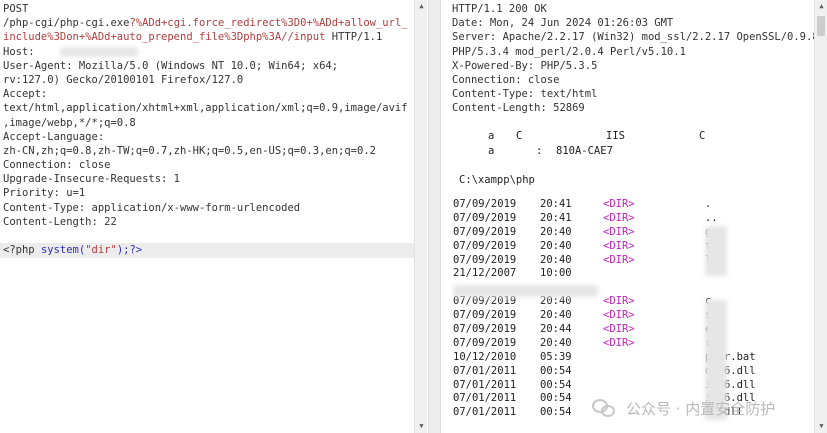 This screenshot has height=433, width=827. I want to click on scroll-thumb, so click(821, 26).